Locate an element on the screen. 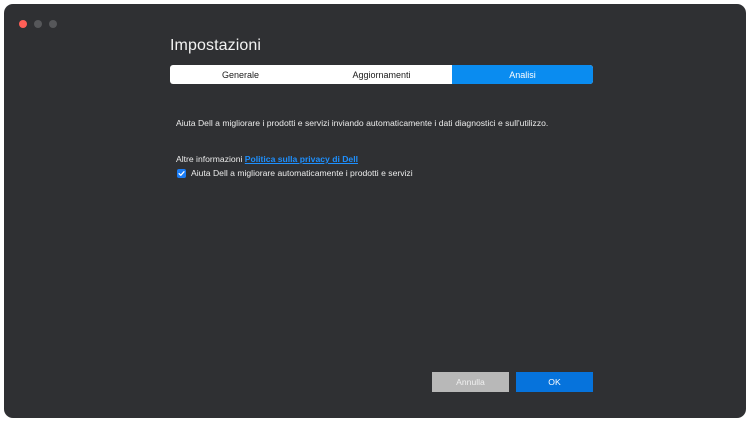 Image resolution: width=750 pixels, height=422 pixels. page-title: Impostazioni is located at coordinates (216, 45).